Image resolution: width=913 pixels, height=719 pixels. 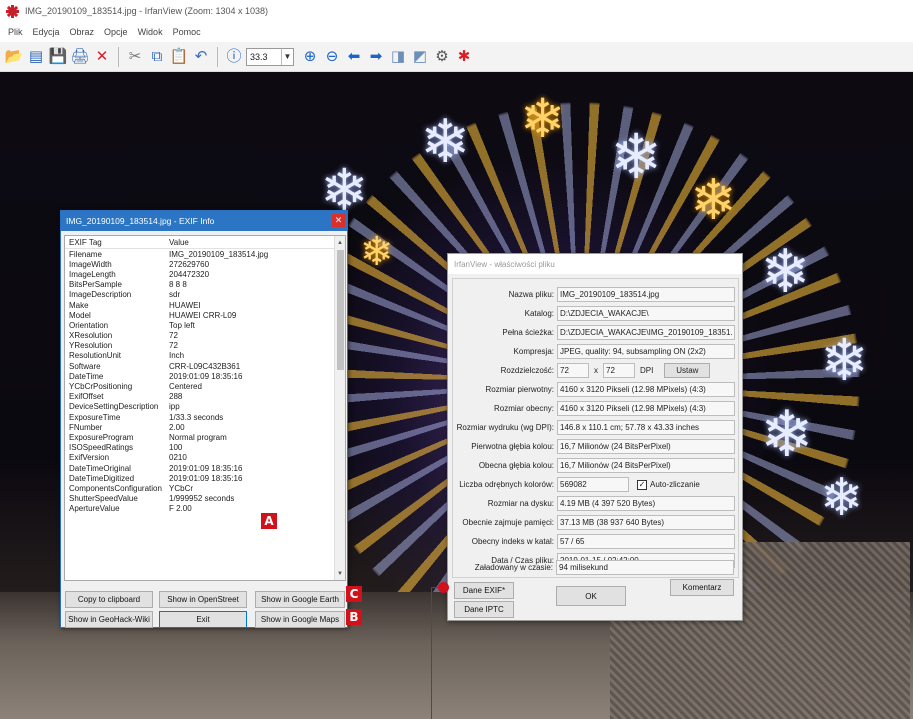 I want to click on table-row: ExifVersion 0210, so click(x=205, y=458).